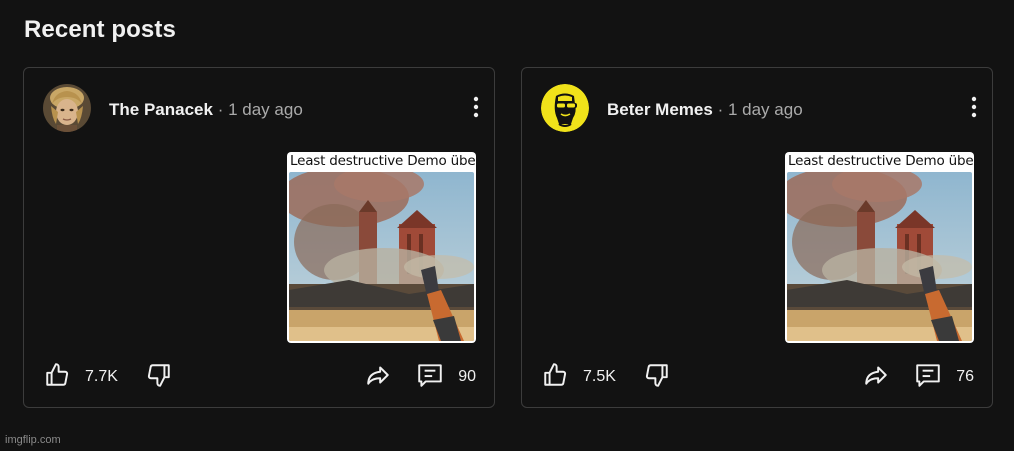 The image size is (1014, 451). I want to click on post-actions: 7.7K 90, so click(259, 374).